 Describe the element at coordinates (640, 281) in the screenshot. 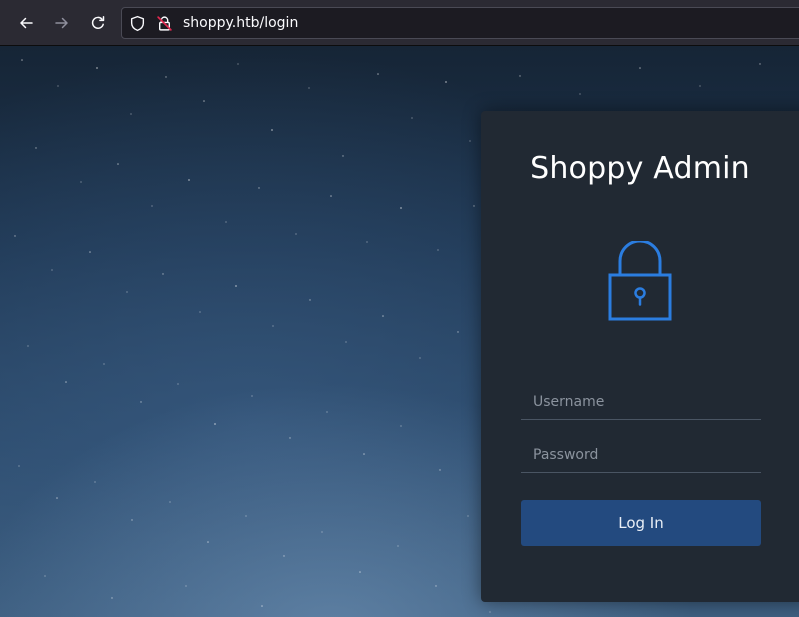

I see `padlock-icon` at that location.